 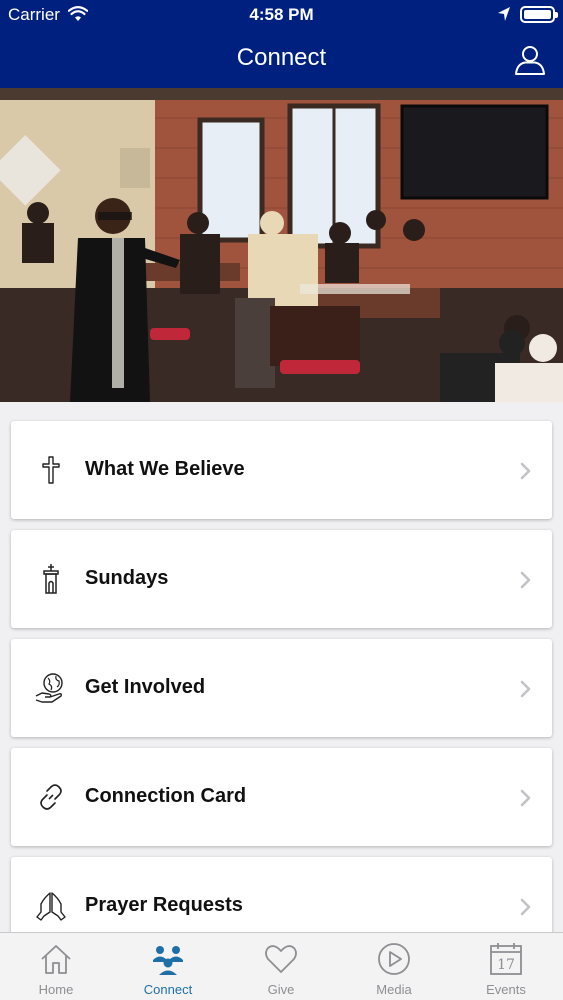 I want to click on page-title: Connect, so click(x=281, y=57).